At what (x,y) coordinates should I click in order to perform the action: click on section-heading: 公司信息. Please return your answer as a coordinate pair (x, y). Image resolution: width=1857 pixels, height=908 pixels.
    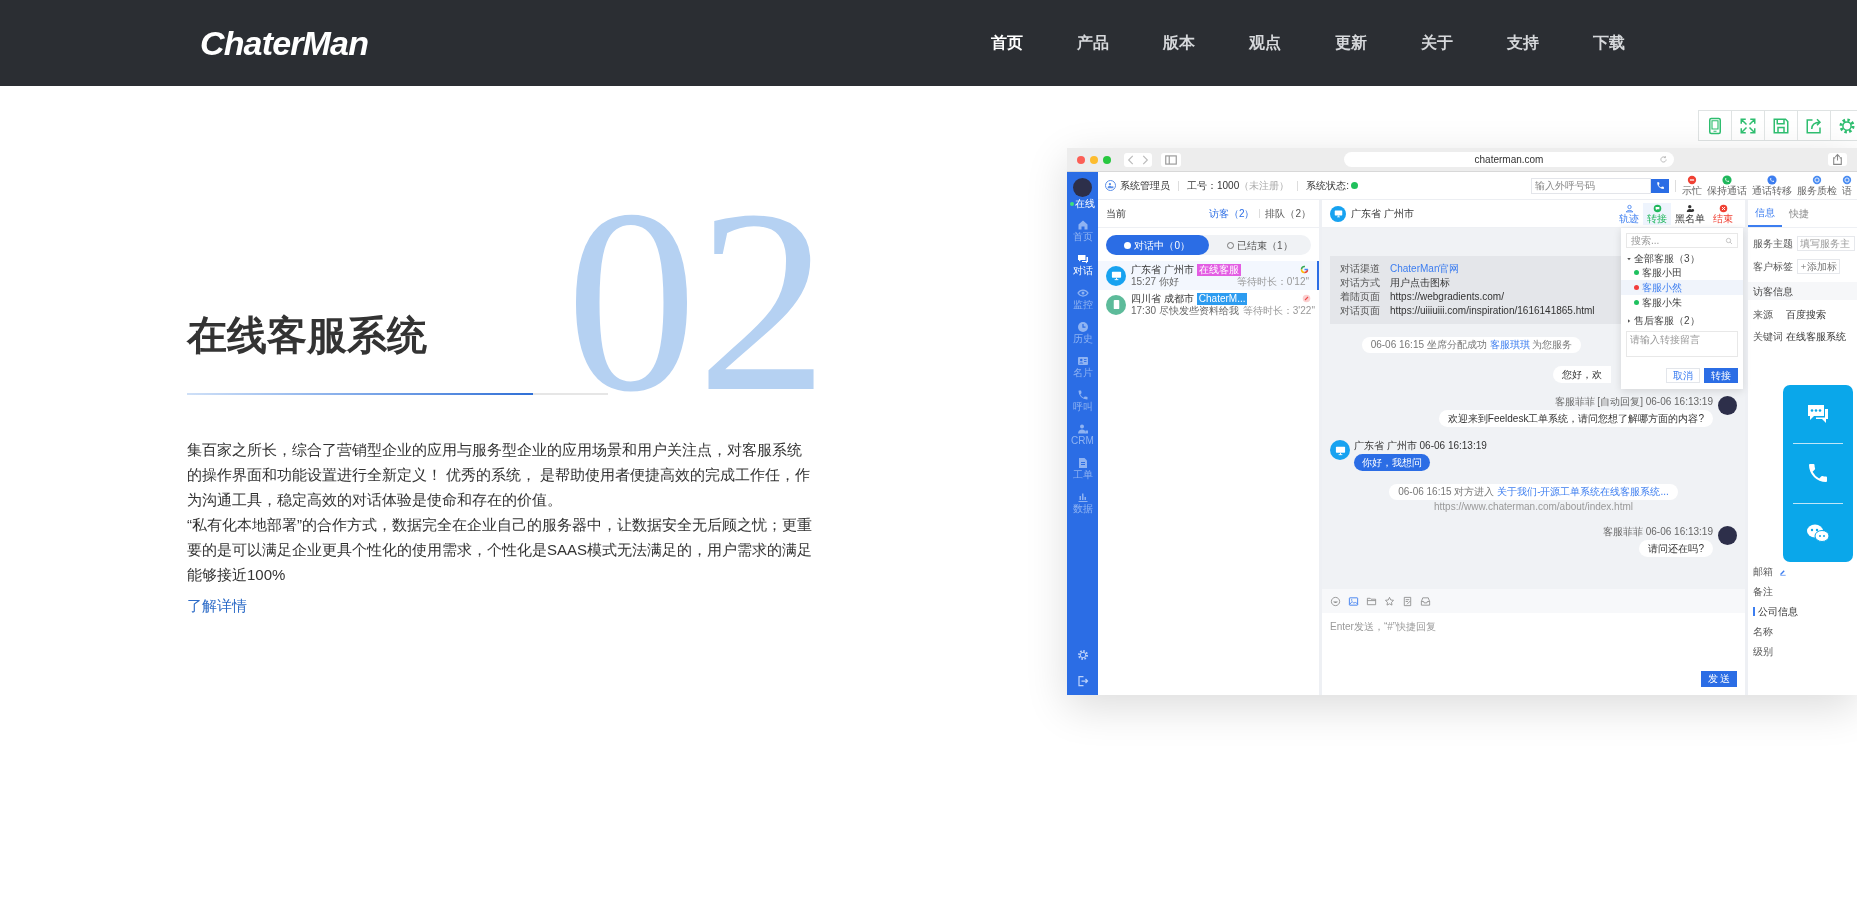
    Looking at the image, I should click on (1778, 612).